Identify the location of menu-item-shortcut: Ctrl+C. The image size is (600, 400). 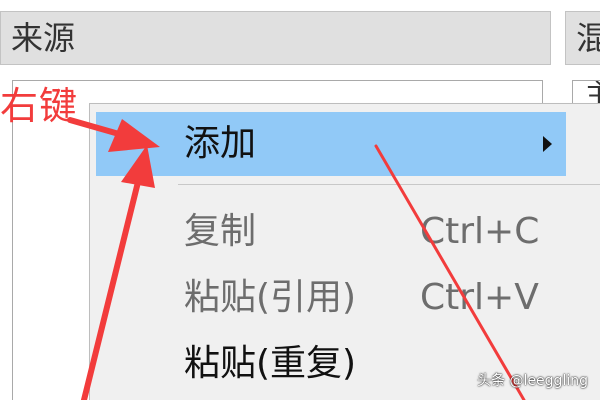
(480, 231).